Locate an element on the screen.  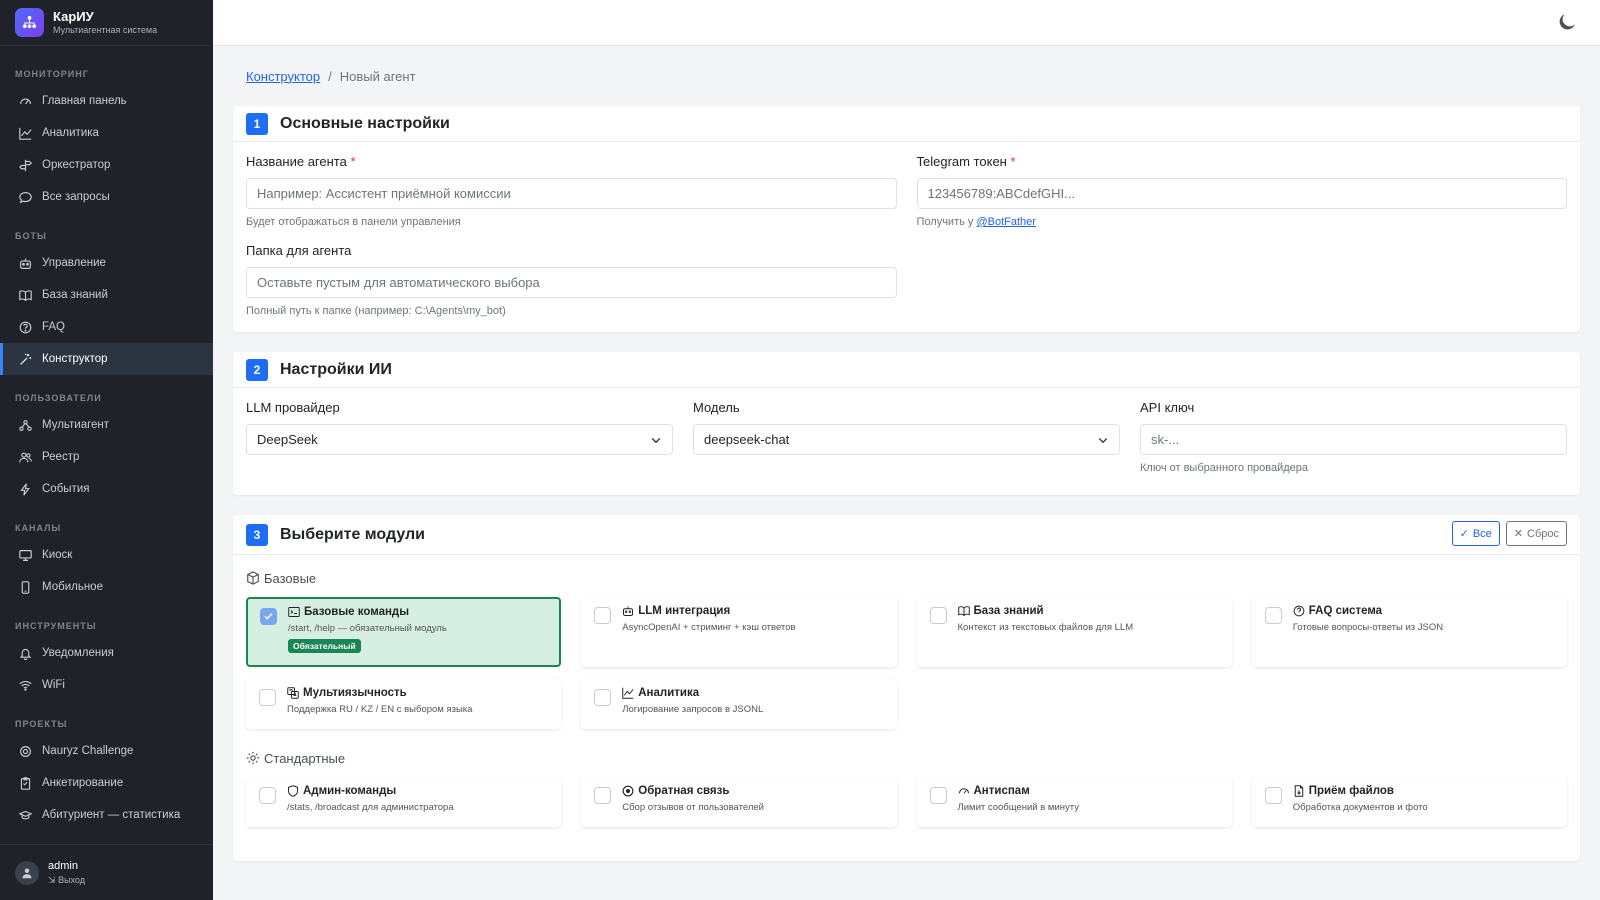
sidebar-item-label: Оркестратор is located at coordinates (76, 165).